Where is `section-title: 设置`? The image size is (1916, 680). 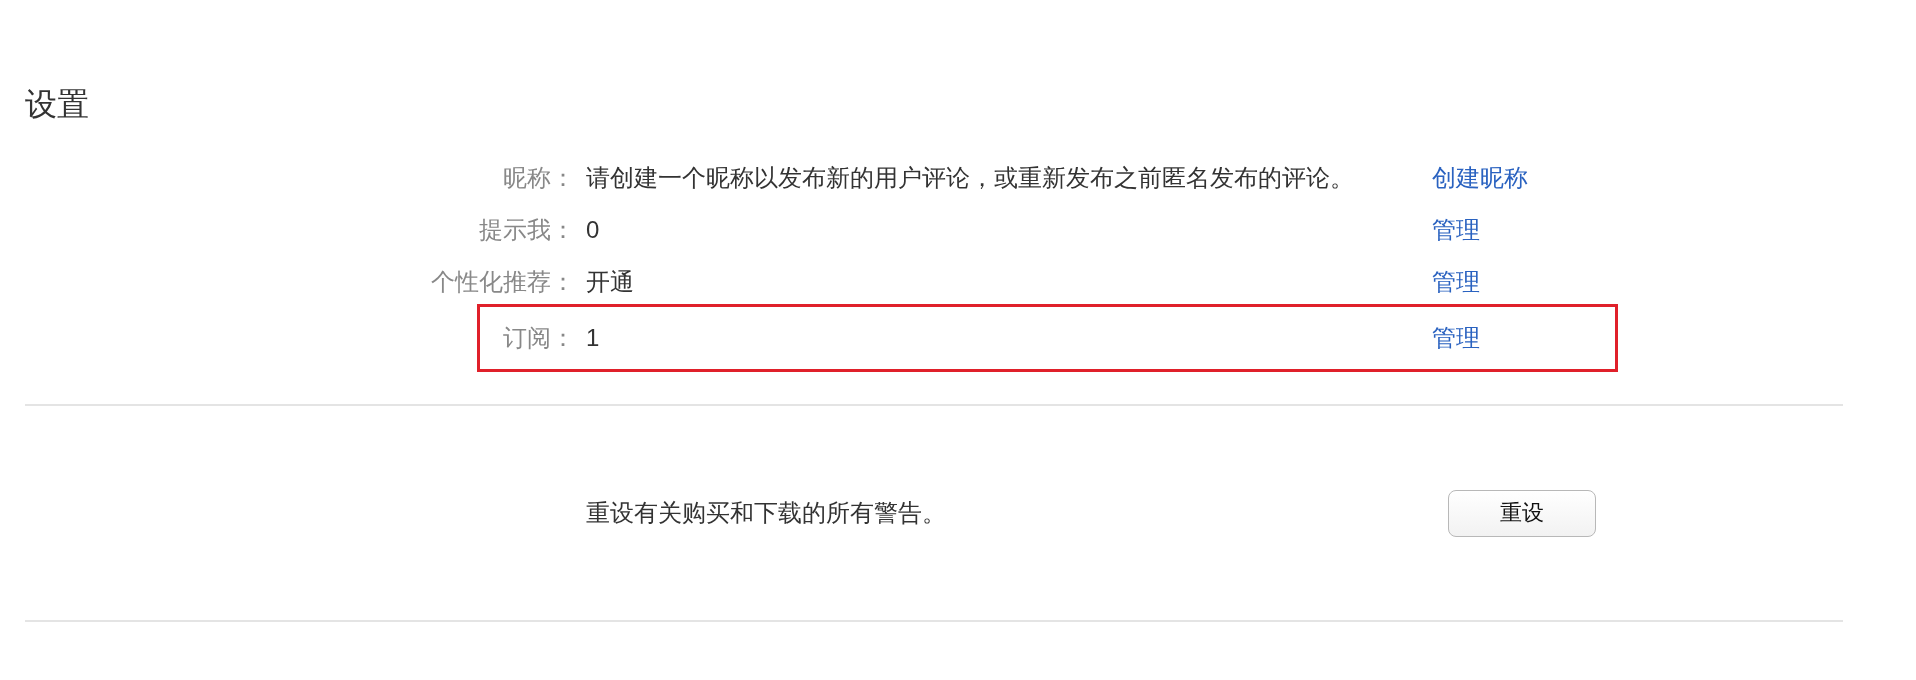
section-title: 设置 is located at coordinates (57, 104).